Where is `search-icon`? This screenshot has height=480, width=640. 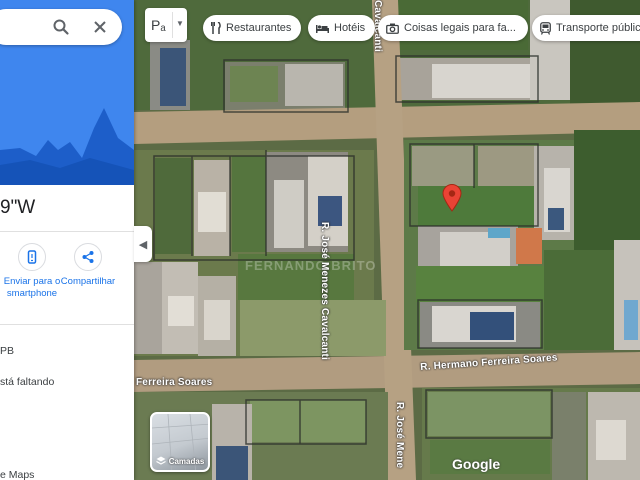 search-icon is located at coordinates (61, 27).